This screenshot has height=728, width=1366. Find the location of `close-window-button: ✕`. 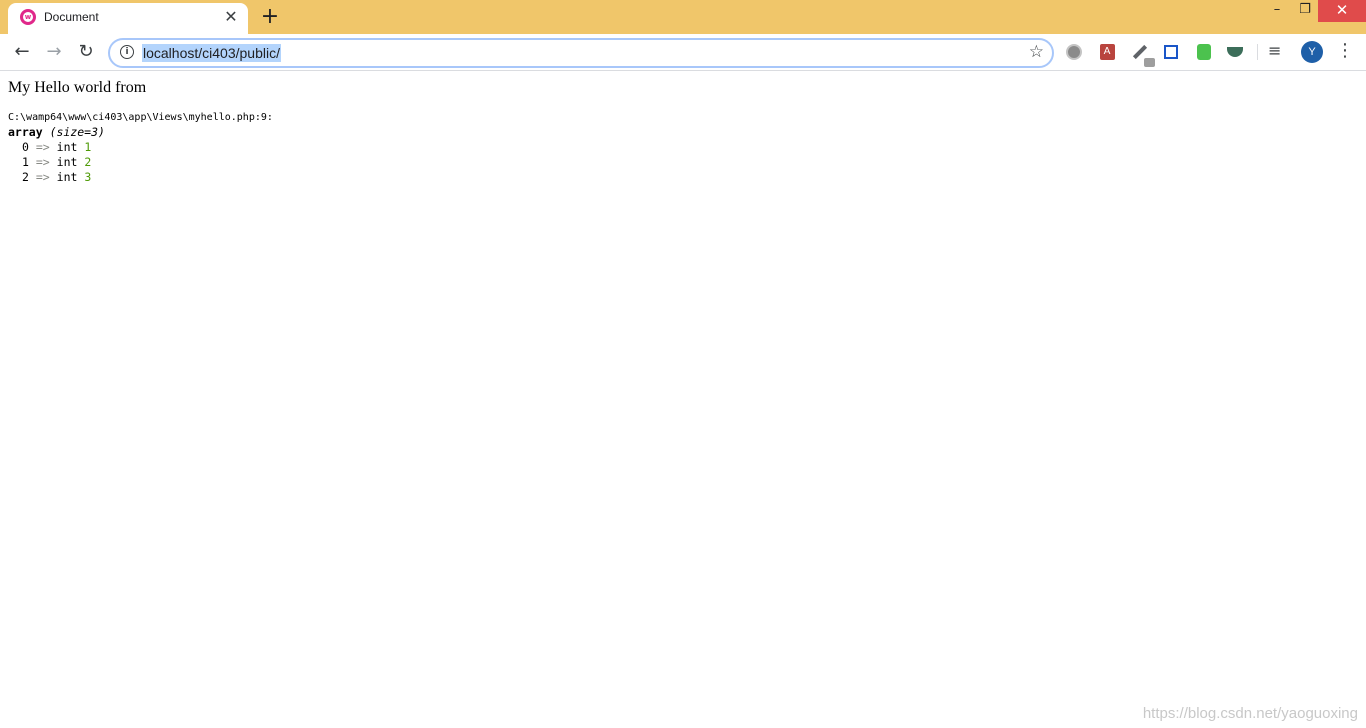

close-window-button: ✕ is located at coordinates (1342, 11).